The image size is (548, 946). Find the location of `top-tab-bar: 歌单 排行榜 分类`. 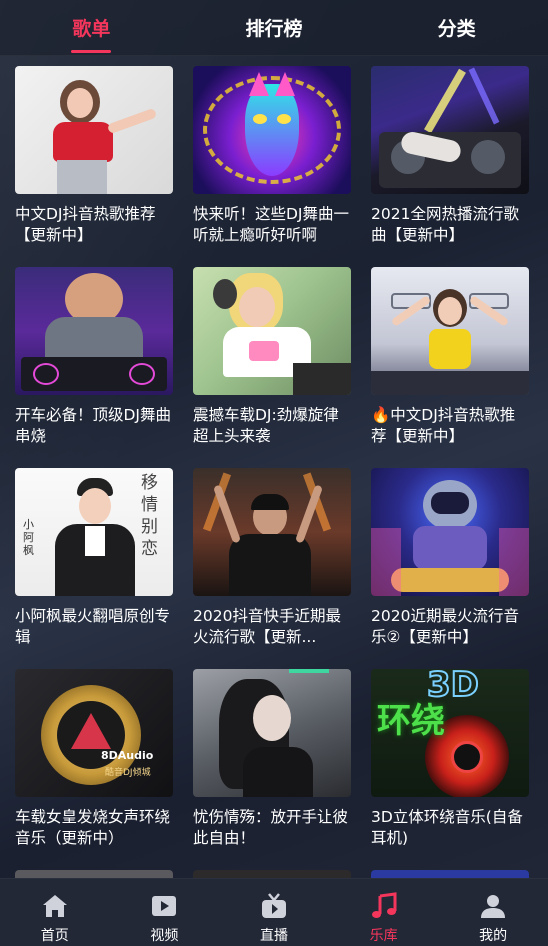

top-tab-bar: 歌单 排行榜 分类 is located at coordinates (274, 28).